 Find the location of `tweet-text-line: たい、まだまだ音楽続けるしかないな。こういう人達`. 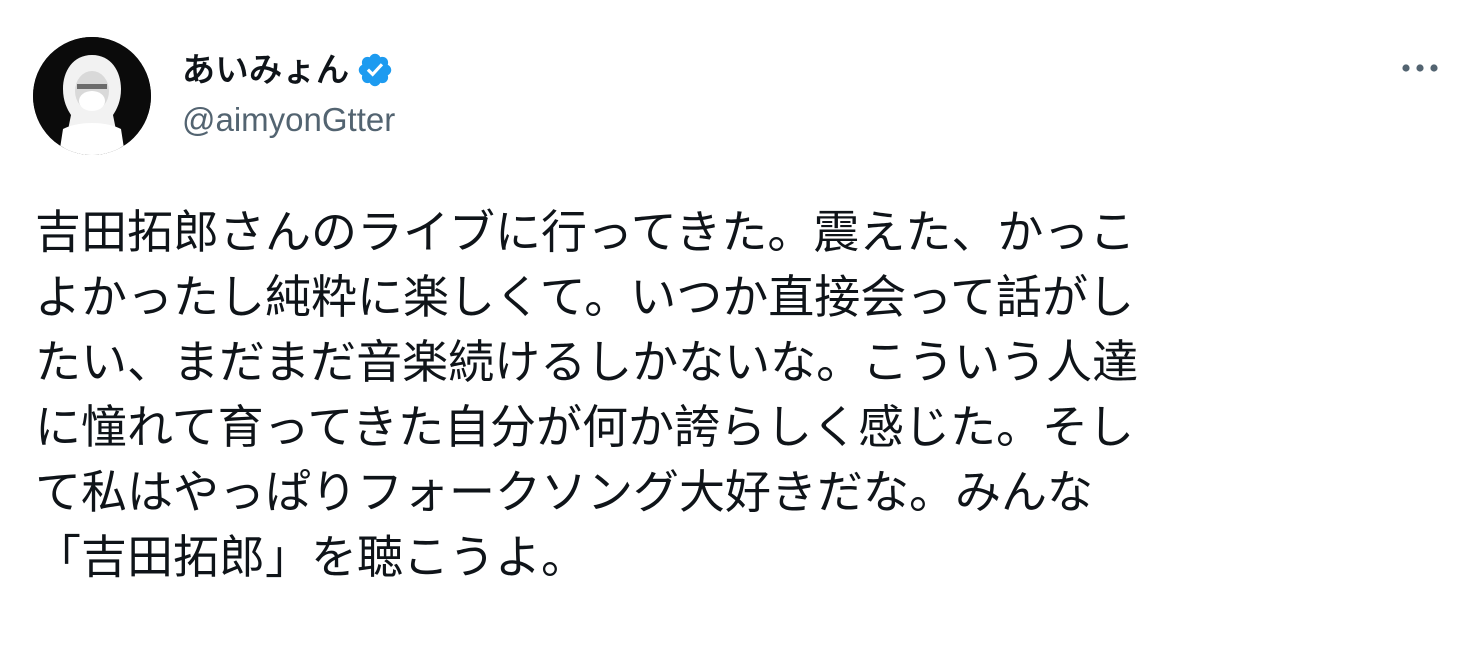

tweet-text-line: たい、まだまだ音楽続けるしかないな。こういう人達 is located at coordinates (587, 362).